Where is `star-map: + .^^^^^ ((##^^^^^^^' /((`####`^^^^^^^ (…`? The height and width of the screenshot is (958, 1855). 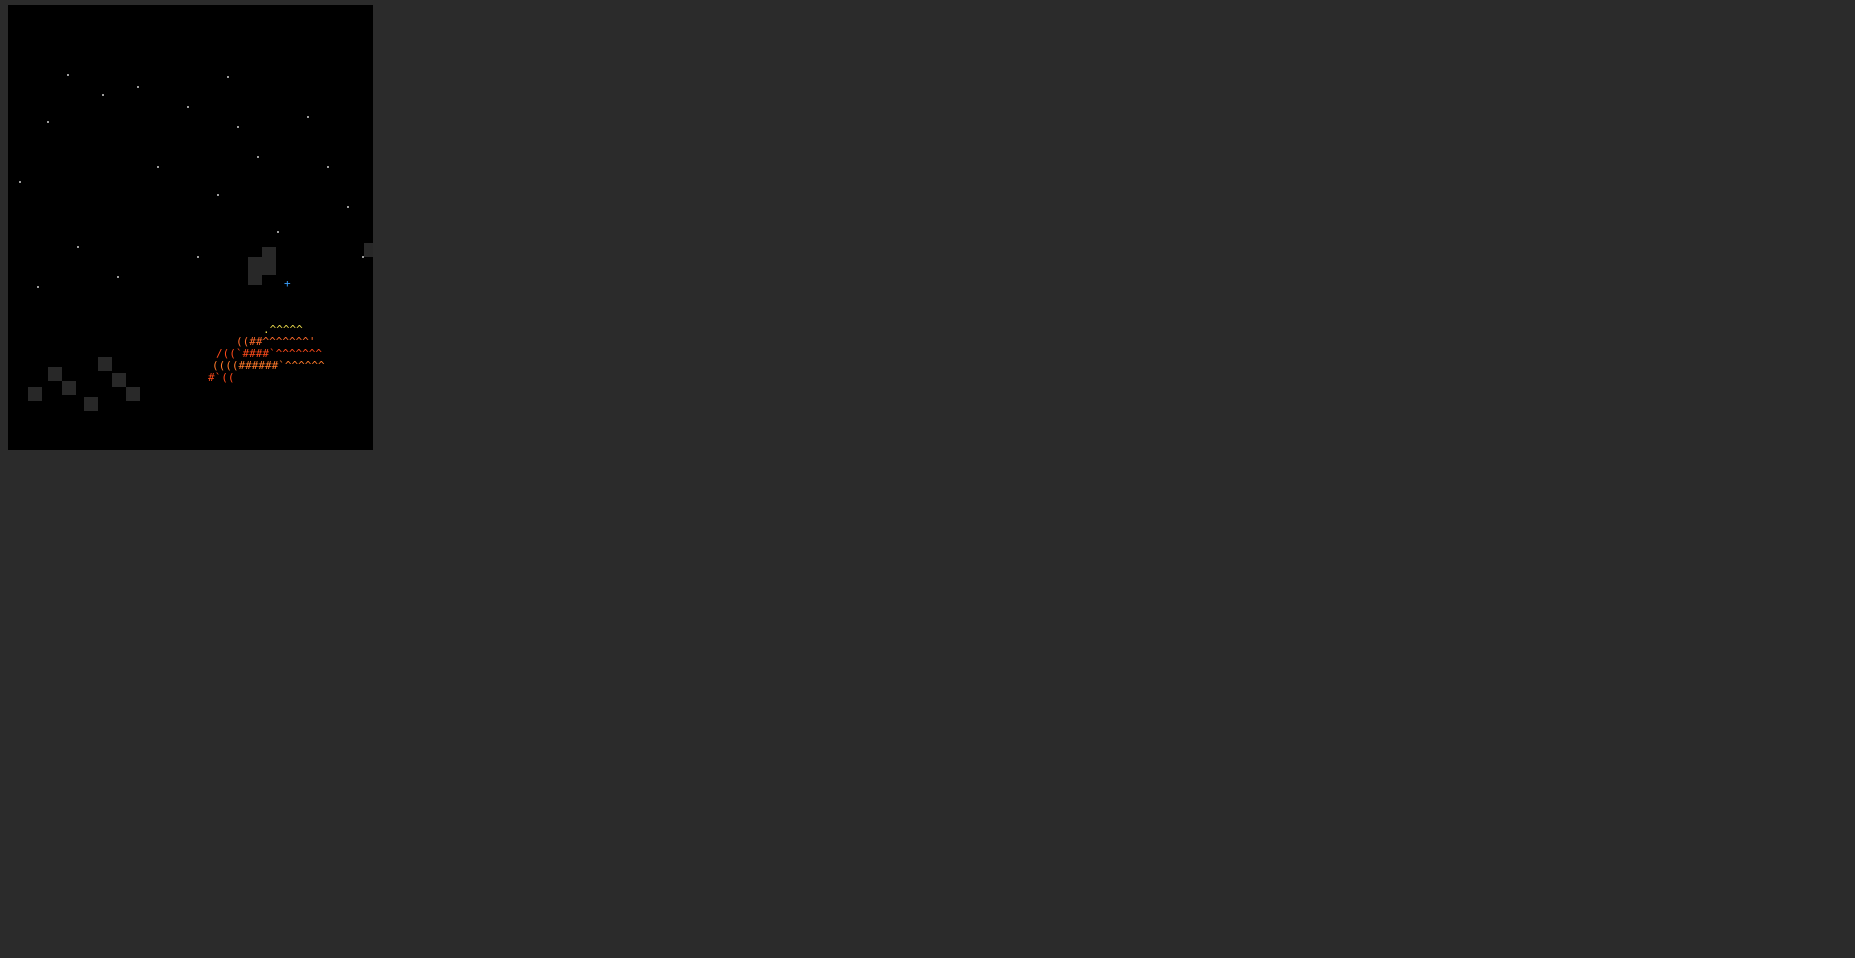 star-map: + .^^^^^ ((##^^^^^^^' /((`####`^^^^^^^ (… is located at coordinates (196, 242).